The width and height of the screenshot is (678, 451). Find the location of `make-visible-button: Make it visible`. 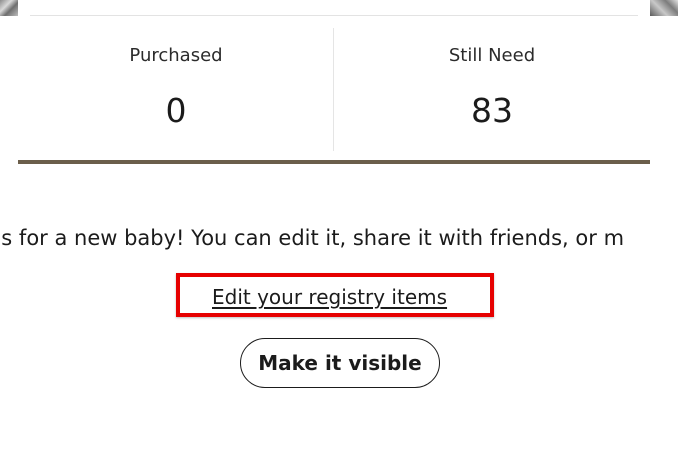

make-visible-button: Make it visible is located at coordinates (340, 363).